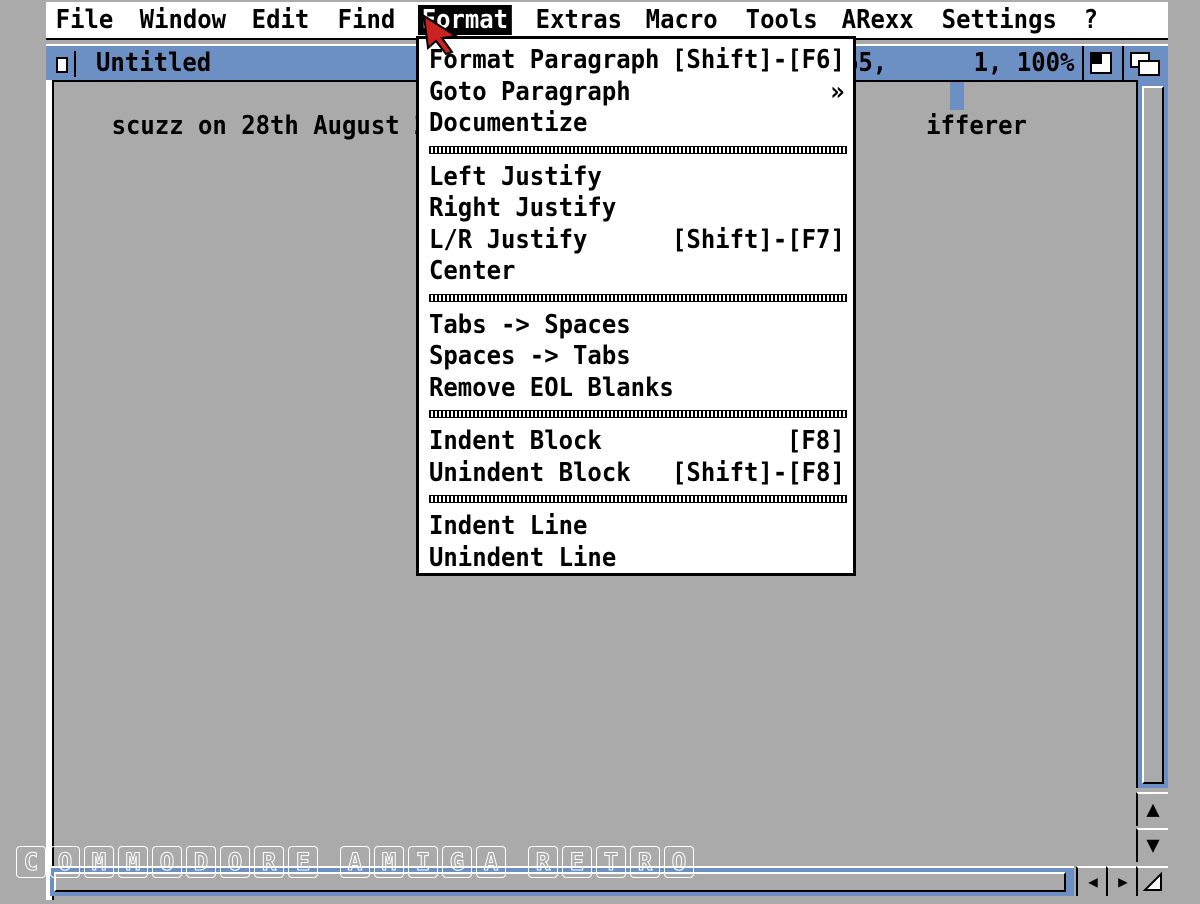 The width and height of the screenshot is (1200, 904). Describe the element at coordinates (639, 208) in the screenshot. I see `menu-item-right-justify: Right Justify` at that location.